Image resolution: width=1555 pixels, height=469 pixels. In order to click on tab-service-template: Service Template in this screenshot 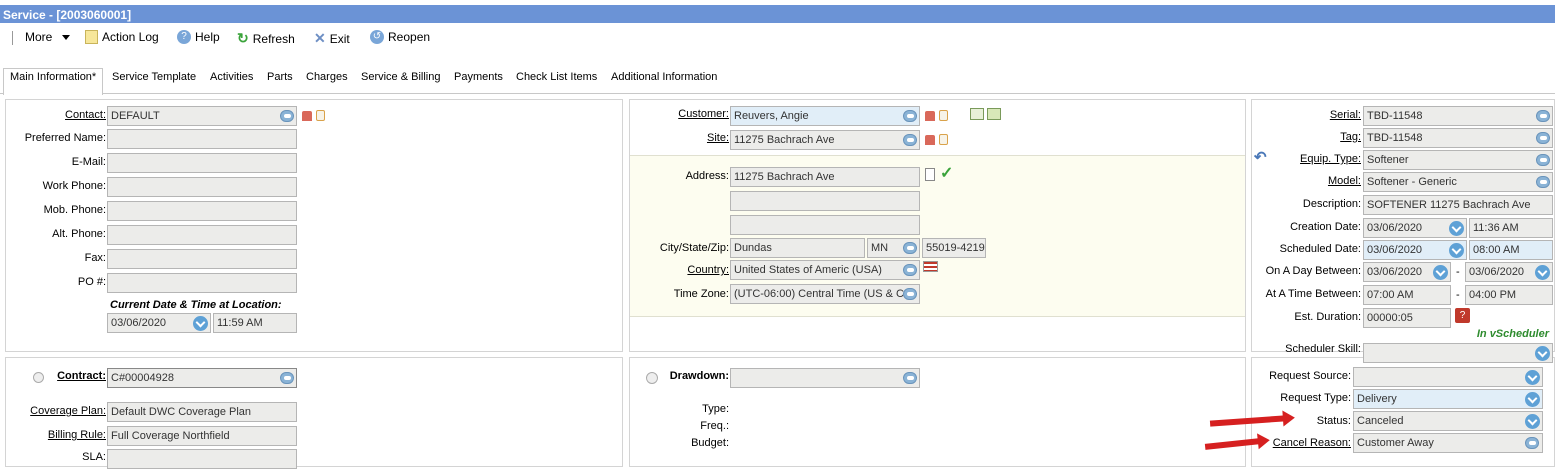, I will do `click(154, 77)`.